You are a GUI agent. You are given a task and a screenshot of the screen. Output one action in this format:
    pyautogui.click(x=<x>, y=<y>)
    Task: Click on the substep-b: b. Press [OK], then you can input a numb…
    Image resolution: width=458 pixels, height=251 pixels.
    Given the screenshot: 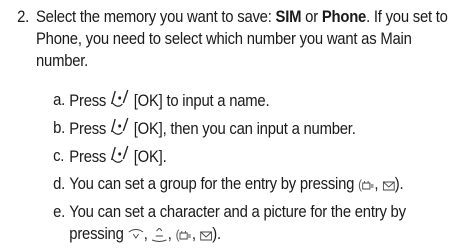 What is the action you would take?
    pyautogui.click(x=204, y=127)
    